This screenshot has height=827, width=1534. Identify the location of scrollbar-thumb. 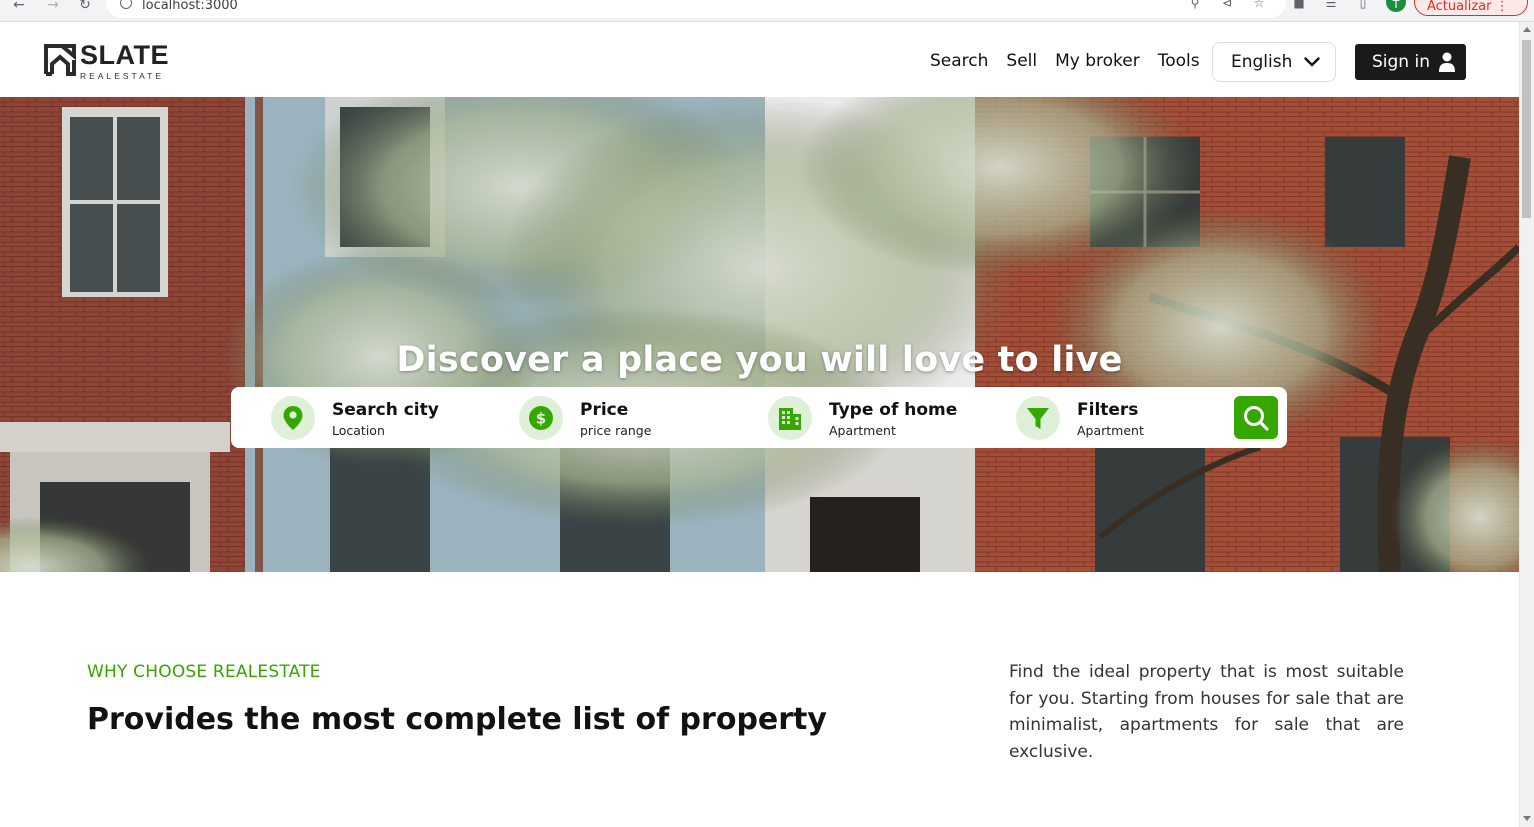
(1526, 129).